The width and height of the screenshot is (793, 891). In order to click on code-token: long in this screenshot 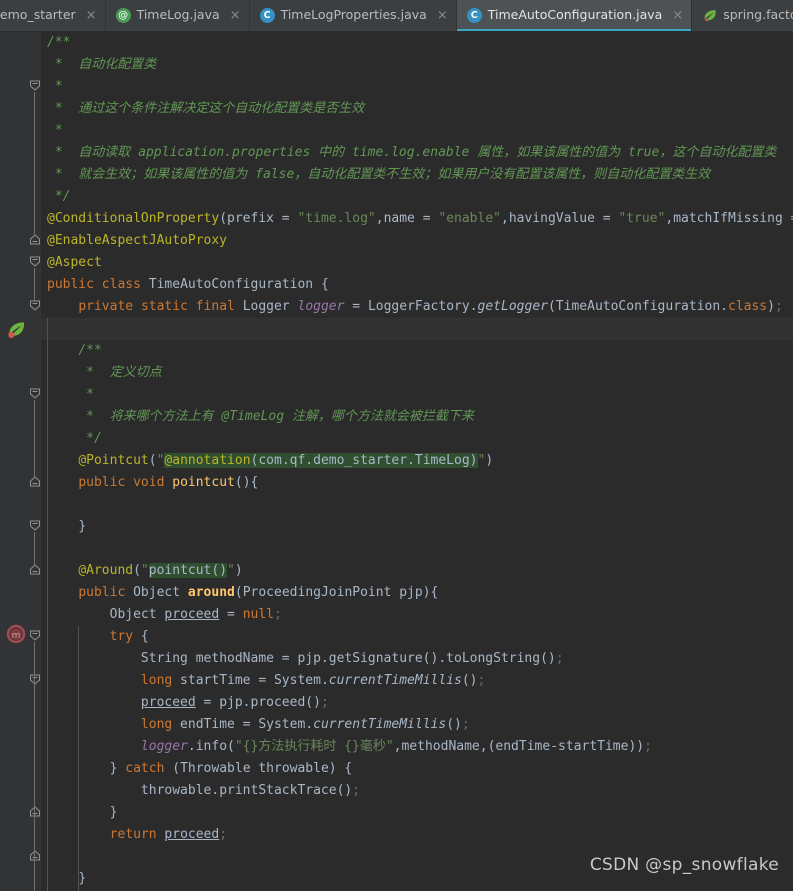, I will do `click(156, 724)`.